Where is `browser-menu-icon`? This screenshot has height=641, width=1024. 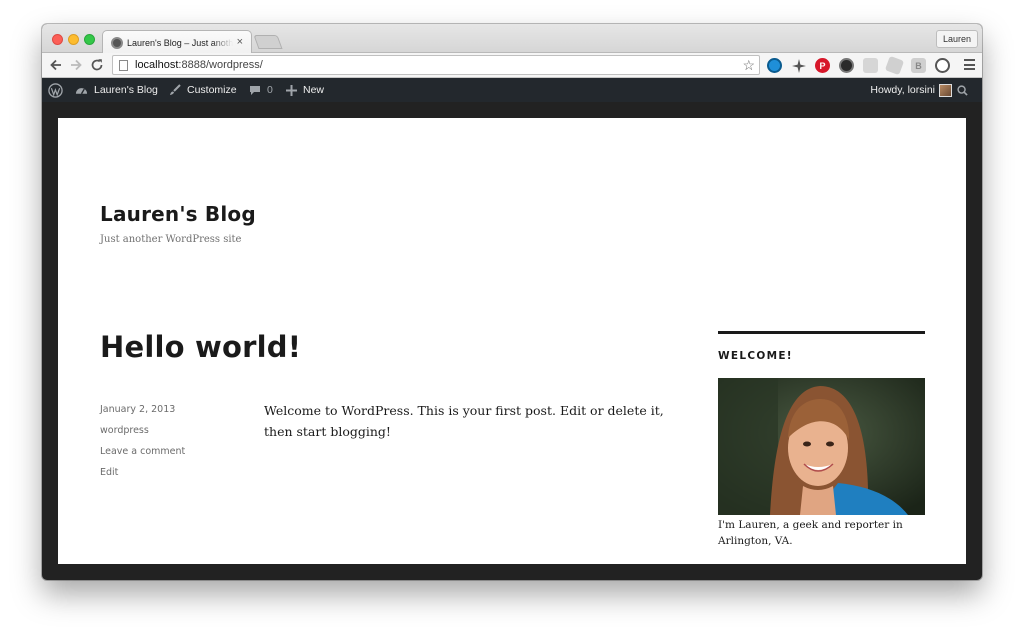
browser-menu-icon is located at coordinates (969, 64).